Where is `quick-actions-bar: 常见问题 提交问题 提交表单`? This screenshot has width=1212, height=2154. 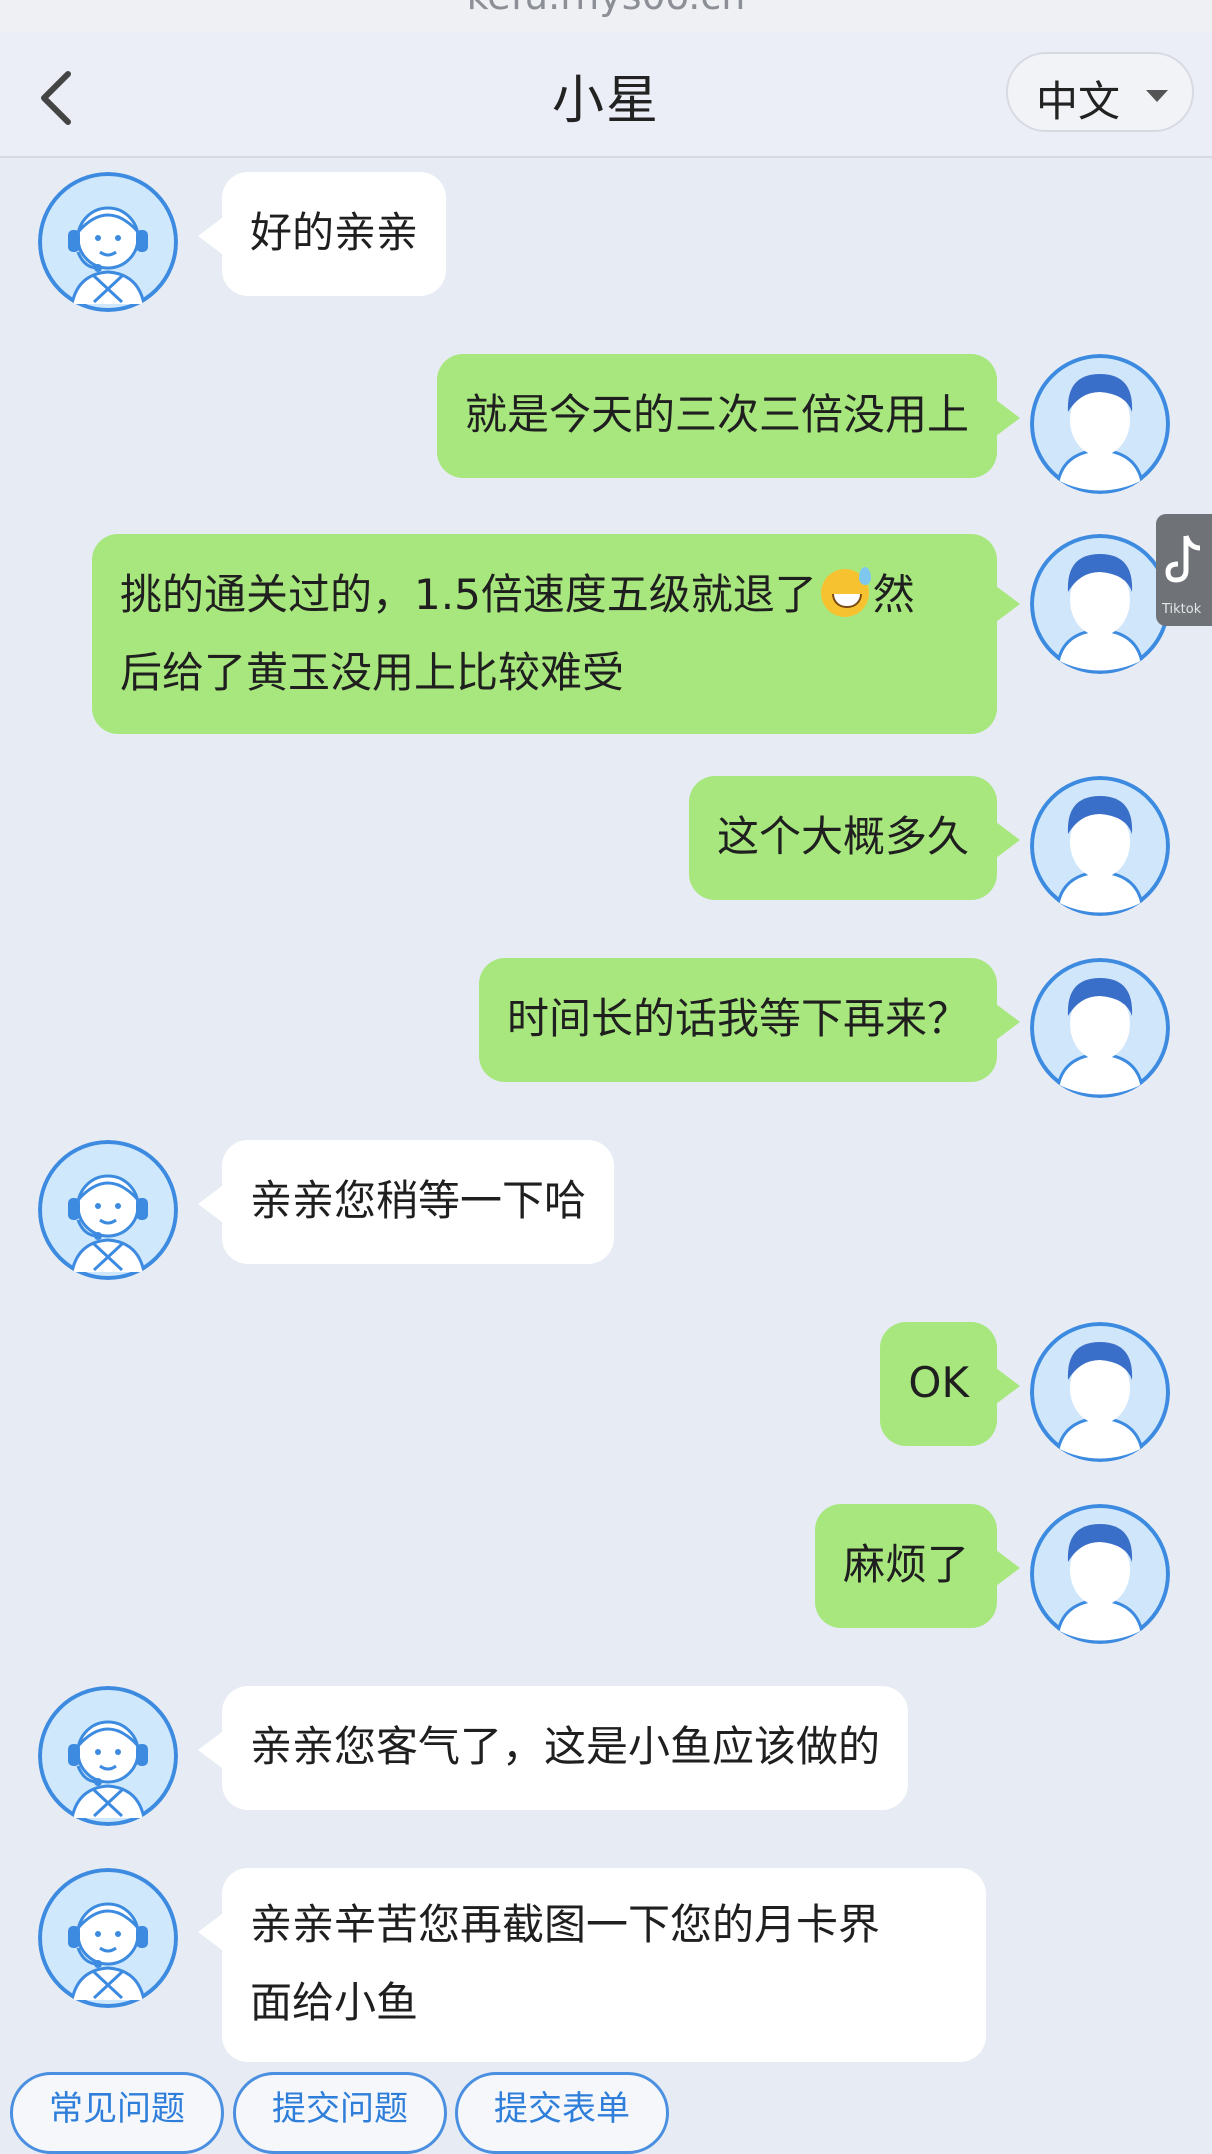
quick-actions-bar: 常见问题 提交问题 提交表单 is located at coordinates (606, 2113).